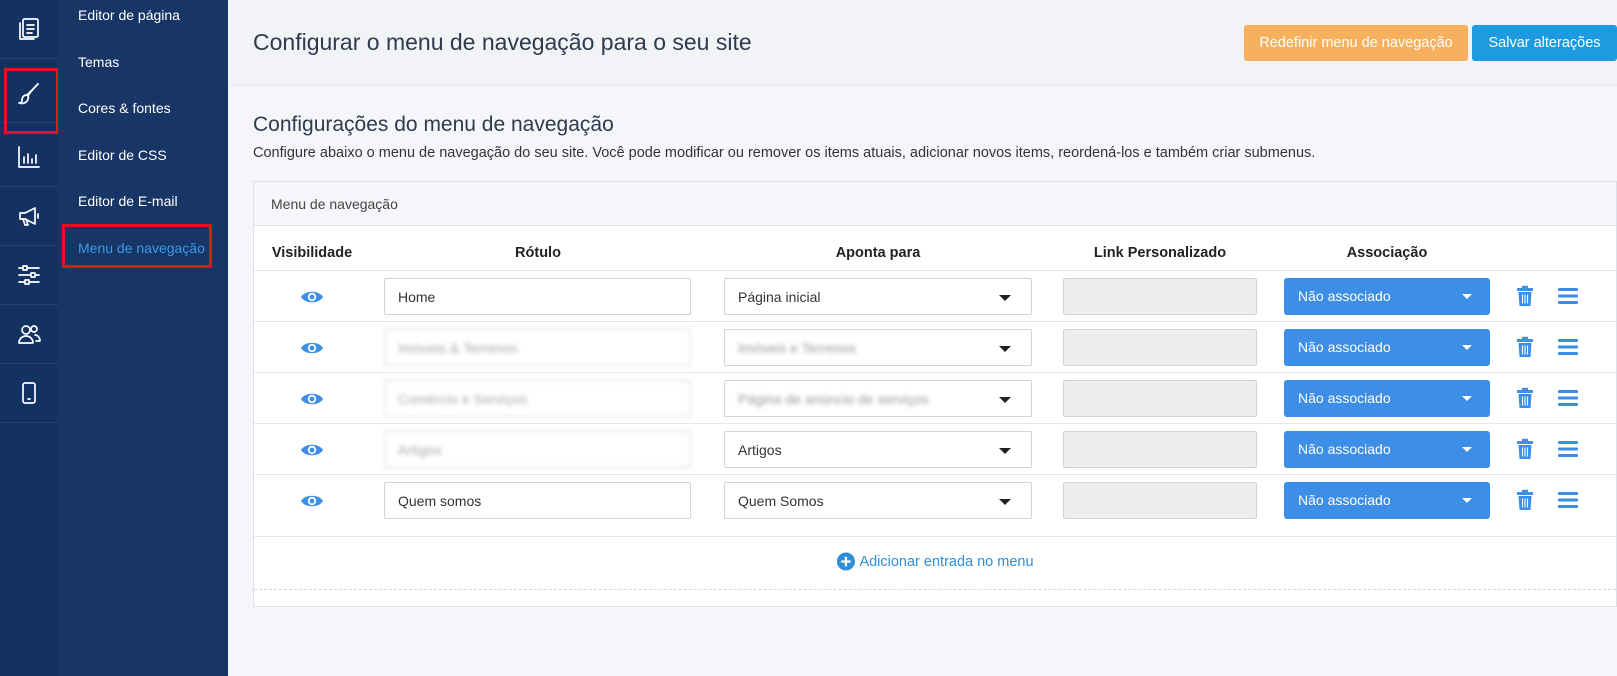 The height and width of the screenshot is (676, 1617). Describe the element at coordinates (946, 561) in the screenshot. I see `add-entry-label: Adicionar entrada no menu` at that location.